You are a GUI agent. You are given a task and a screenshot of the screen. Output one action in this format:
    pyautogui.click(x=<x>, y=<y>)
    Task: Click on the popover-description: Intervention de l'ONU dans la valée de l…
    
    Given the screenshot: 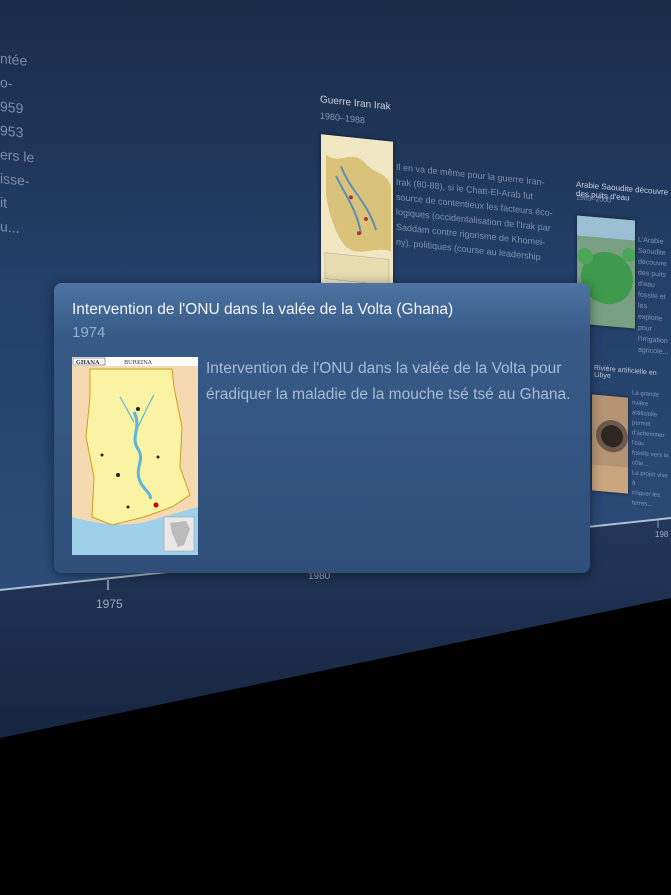 What is the action you would take?
    pyautogui.click(x=388, y=381)
    